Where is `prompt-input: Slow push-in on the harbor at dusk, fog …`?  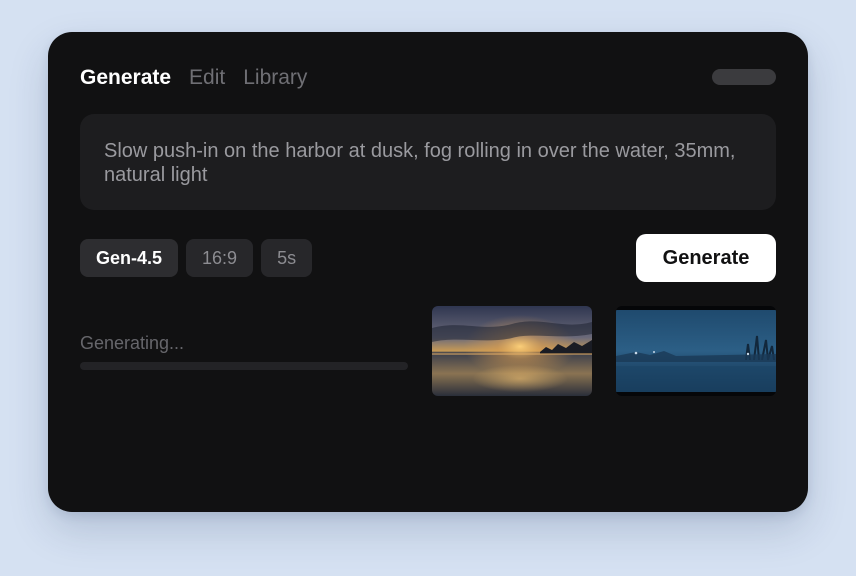
prompt-input: Slow push-in on the harbor at dusk, fog … is located at coordinates (428, 162).